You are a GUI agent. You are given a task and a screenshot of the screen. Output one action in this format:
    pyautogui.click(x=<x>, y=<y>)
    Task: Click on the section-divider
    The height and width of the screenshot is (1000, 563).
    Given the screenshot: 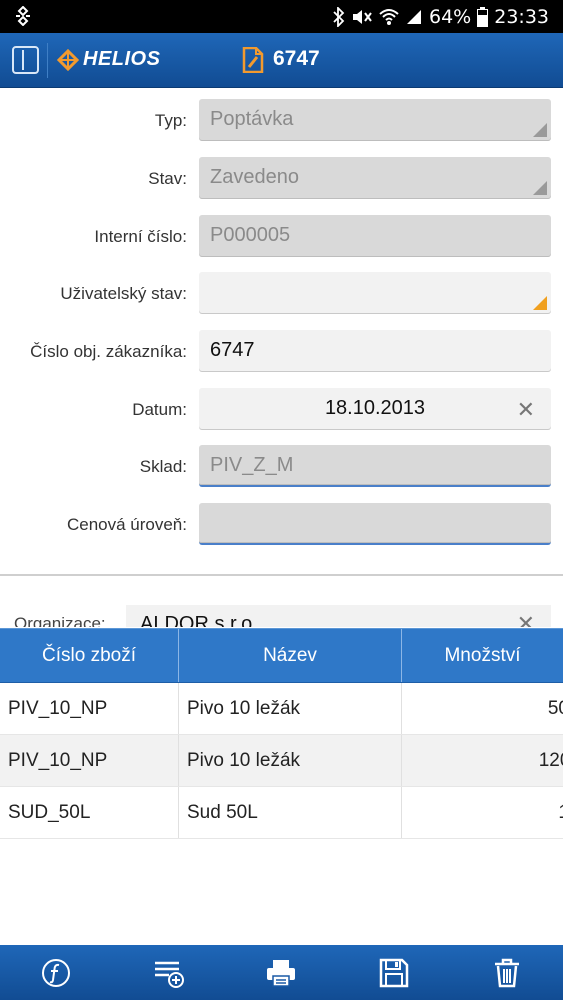 What is the action you would take?
    pyautogui.click(x=281, y=575)
    